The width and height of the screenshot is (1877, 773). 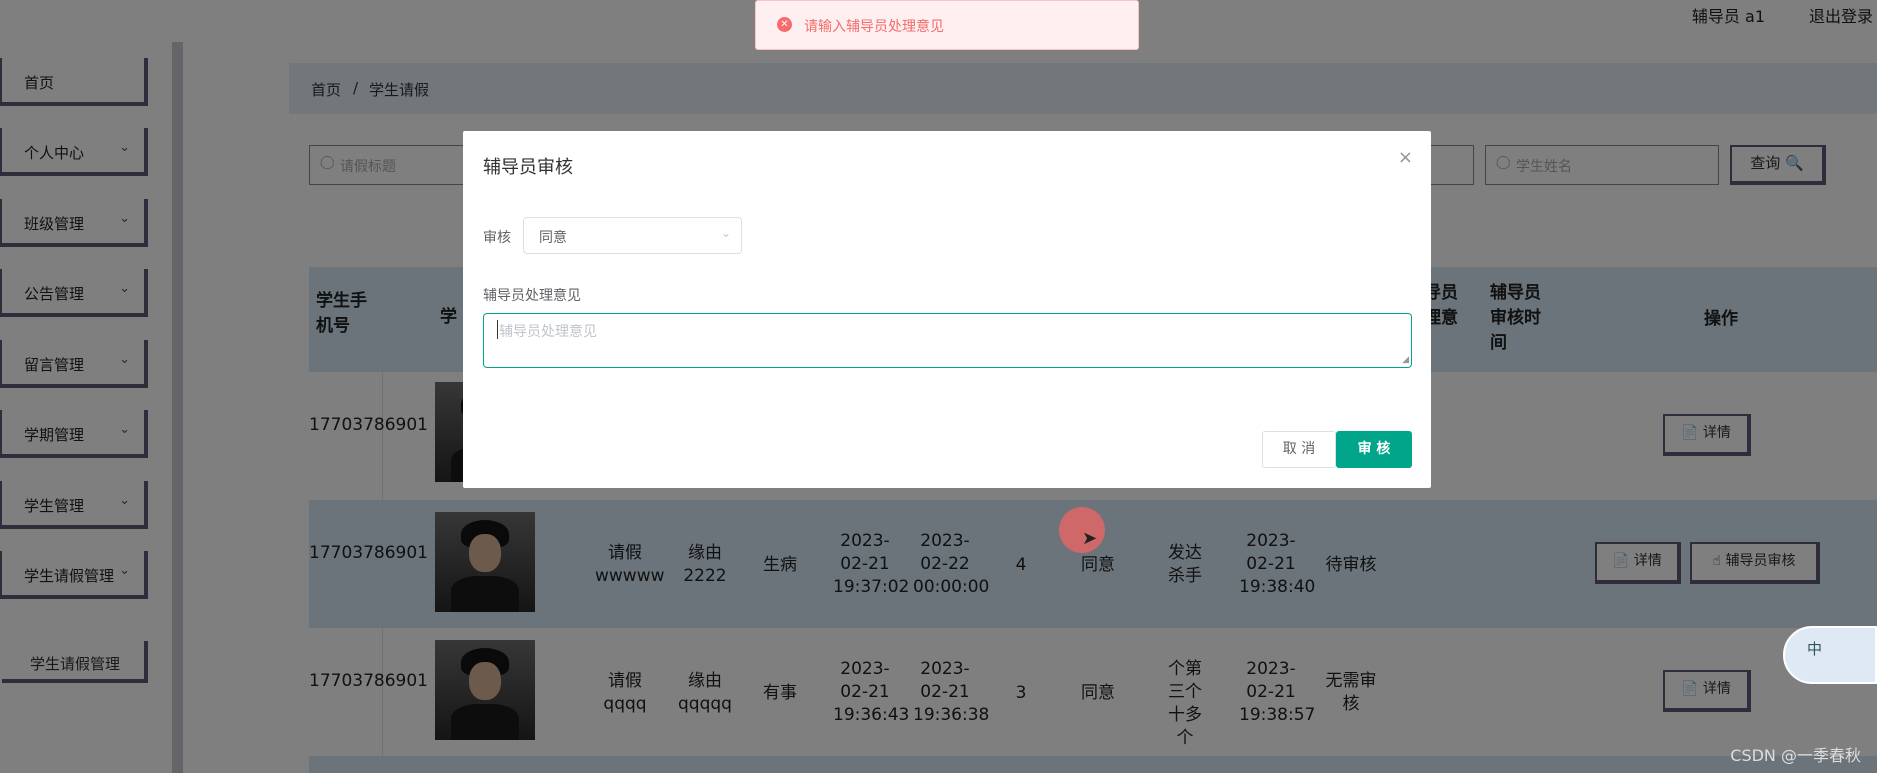 I want to click on ime-widget: 中, so click(x=1830, y=655).